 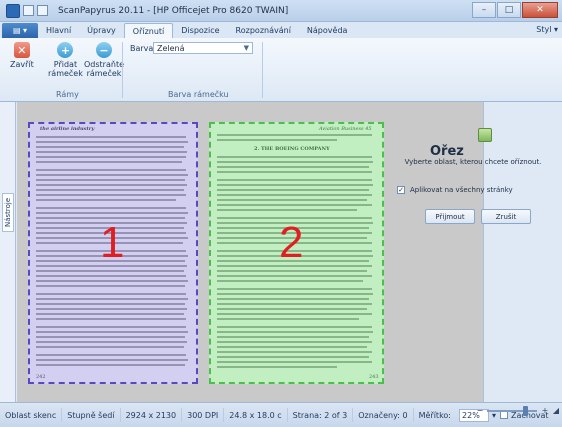 What do you see at coordinates (200, 30) in the screenshot?
I see `tab-layout: Dispozice` at bounding box center [200, 30].